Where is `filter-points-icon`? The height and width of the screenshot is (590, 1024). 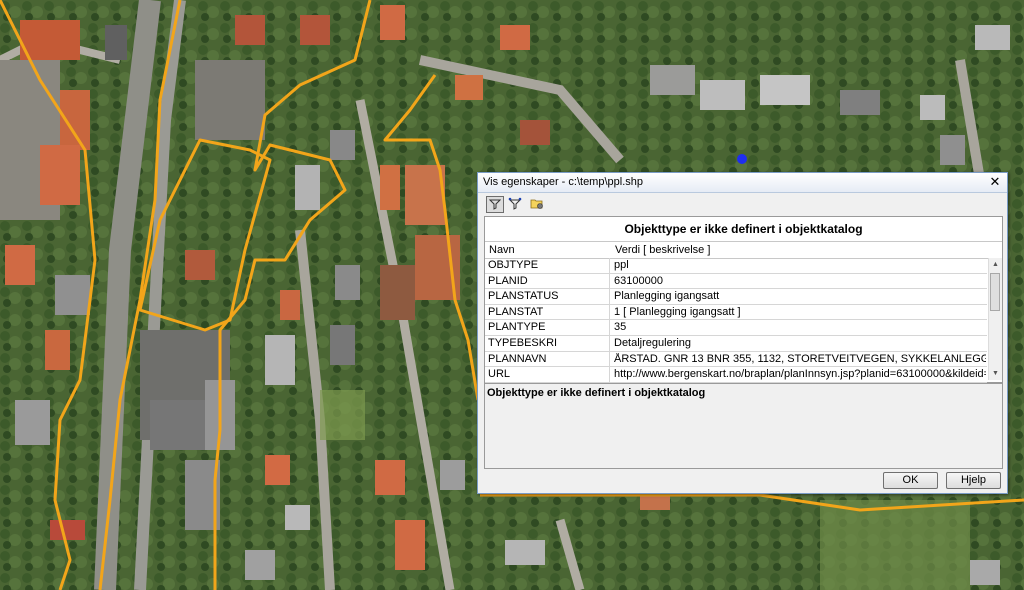
filter-points-icon is located at coordinates (515, 203).